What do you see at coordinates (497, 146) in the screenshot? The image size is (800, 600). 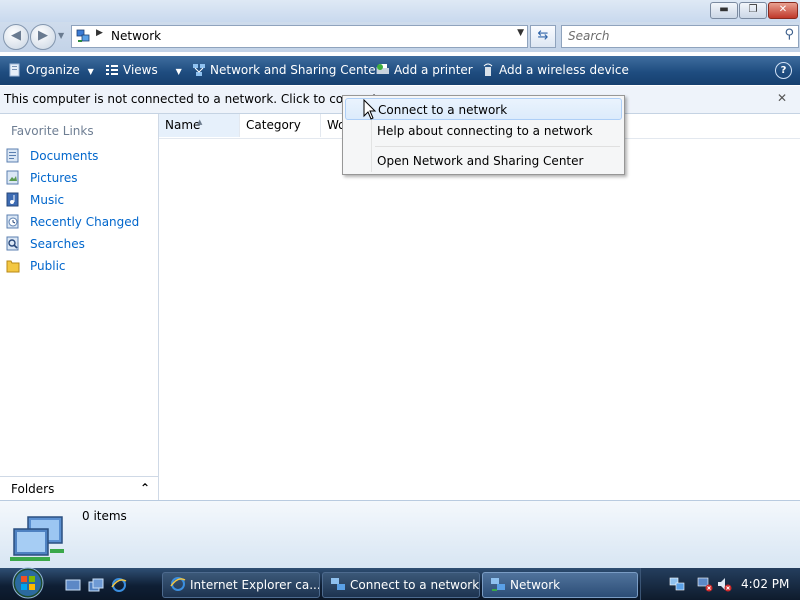 I see `menu-separator` at bounding box center [497, 146].